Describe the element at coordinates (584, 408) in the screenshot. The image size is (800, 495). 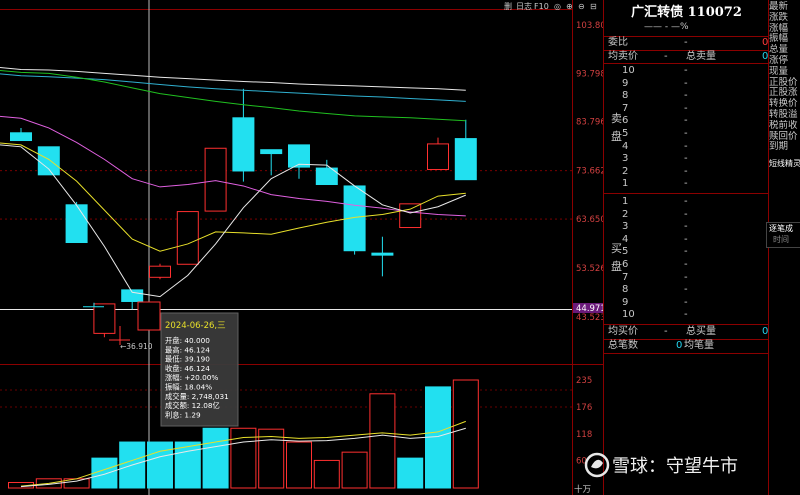
I see `volume-tick-label: 176` at that location.